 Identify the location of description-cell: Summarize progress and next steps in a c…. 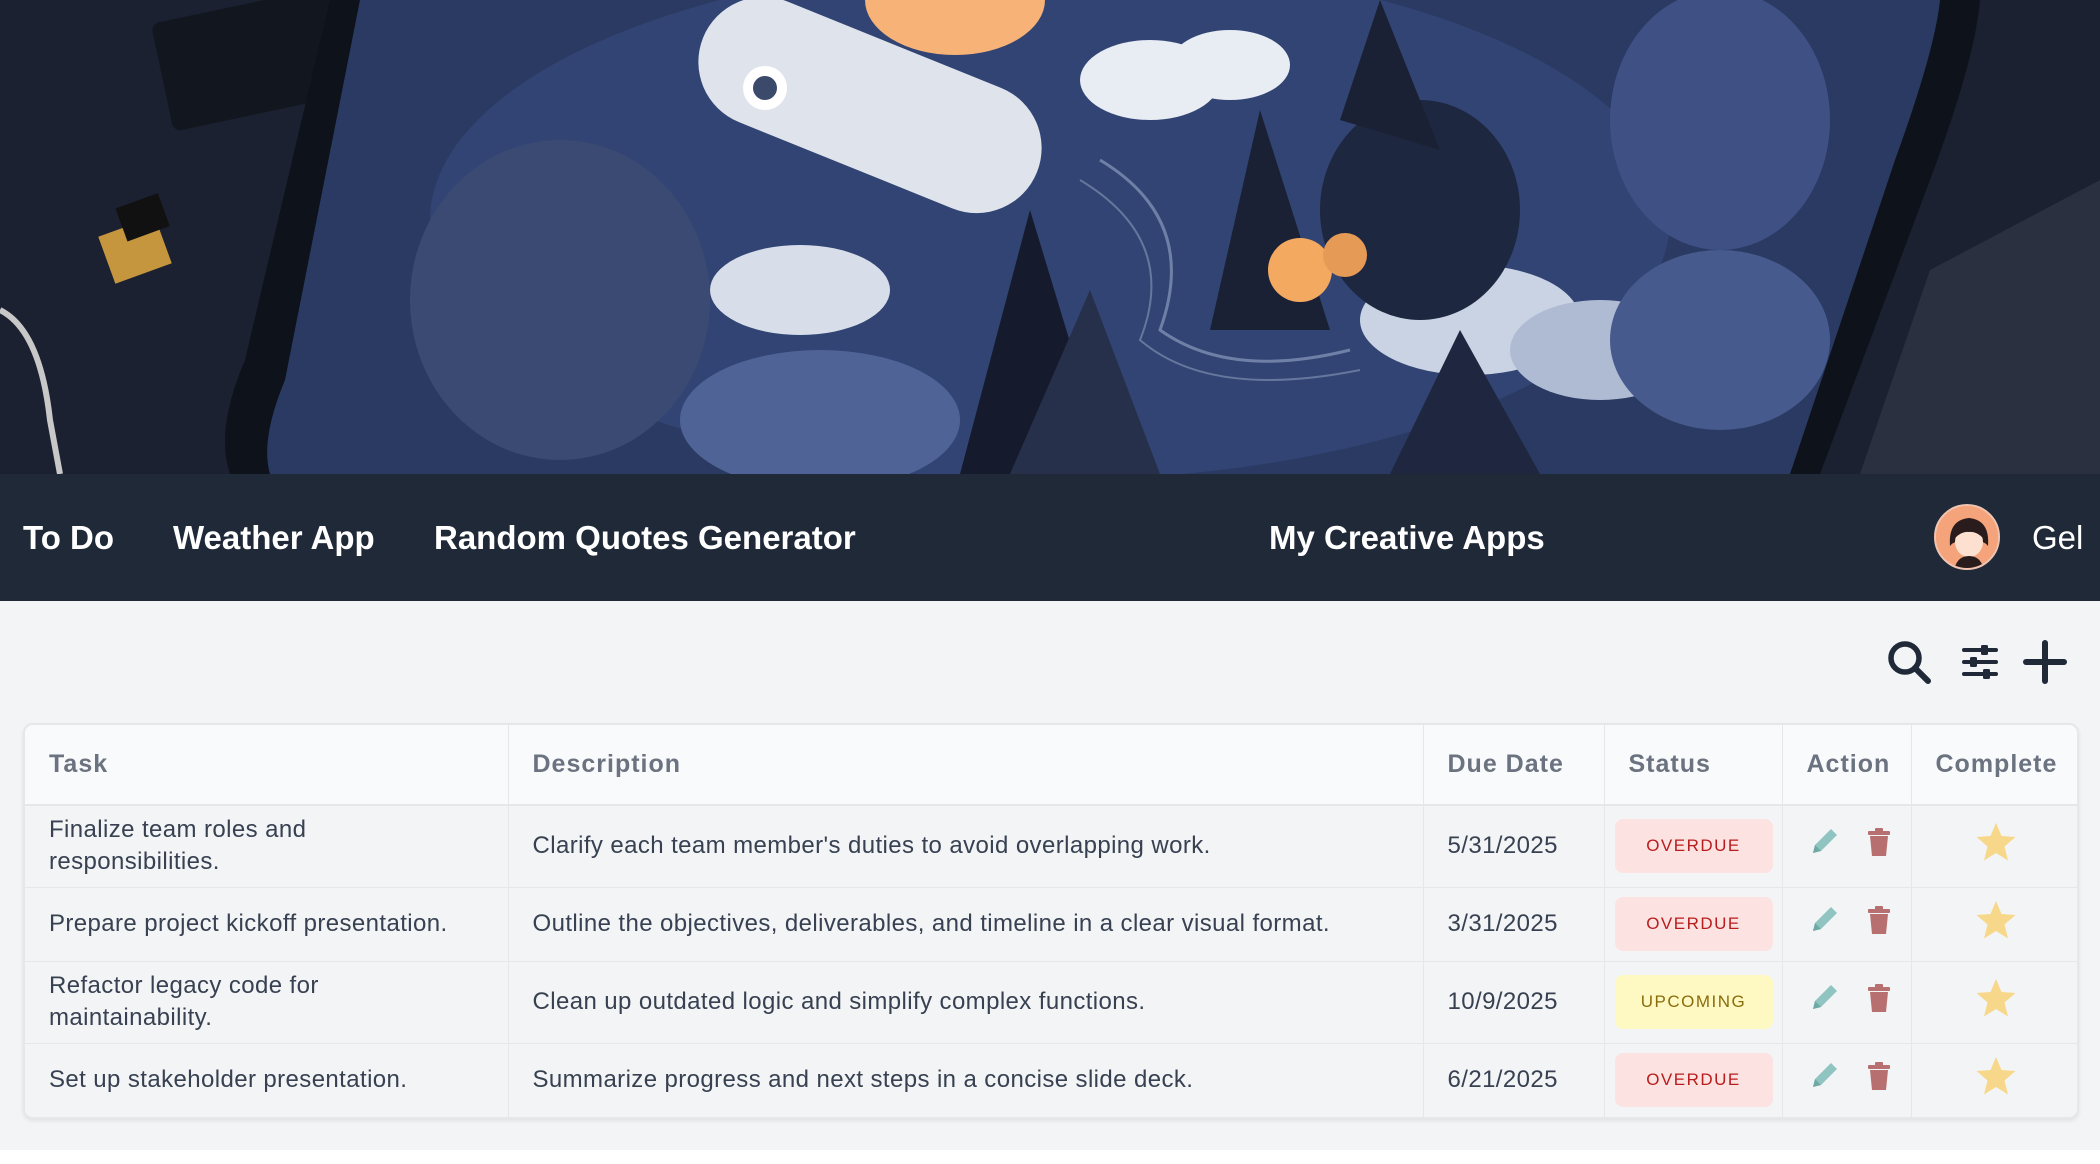
(966, 1080).